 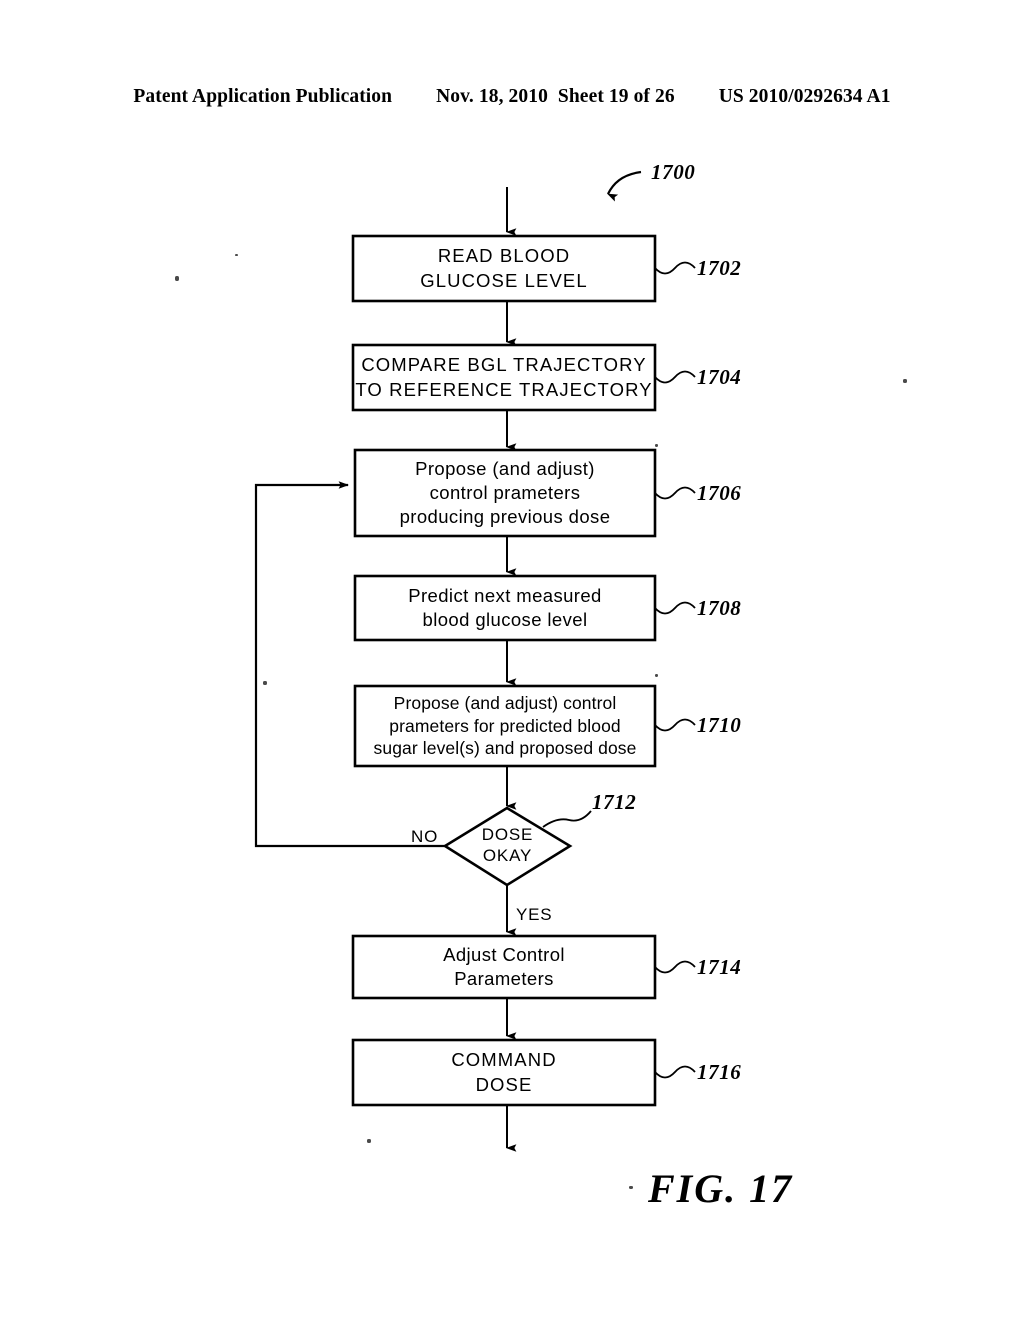 I want to click on reference-numeral-1700: 1700, so click(x=673, y=172).